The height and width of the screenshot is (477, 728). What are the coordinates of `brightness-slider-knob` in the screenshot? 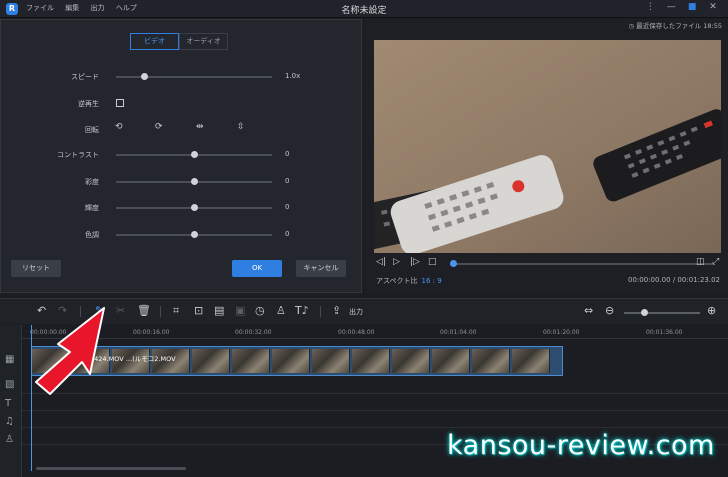 It's located at (194, 207).